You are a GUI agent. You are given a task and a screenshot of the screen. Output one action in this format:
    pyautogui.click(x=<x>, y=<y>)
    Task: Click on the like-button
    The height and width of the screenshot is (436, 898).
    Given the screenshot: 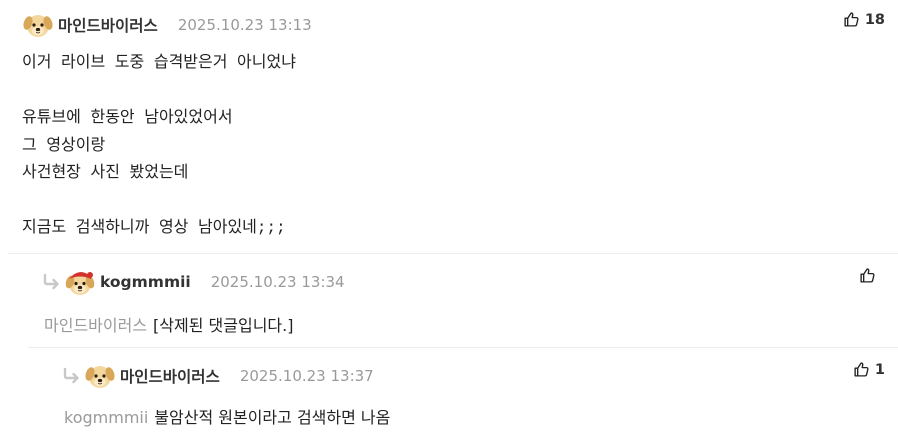 What is the action you would take?
    pyautogui.click(x=870, y=275)
    